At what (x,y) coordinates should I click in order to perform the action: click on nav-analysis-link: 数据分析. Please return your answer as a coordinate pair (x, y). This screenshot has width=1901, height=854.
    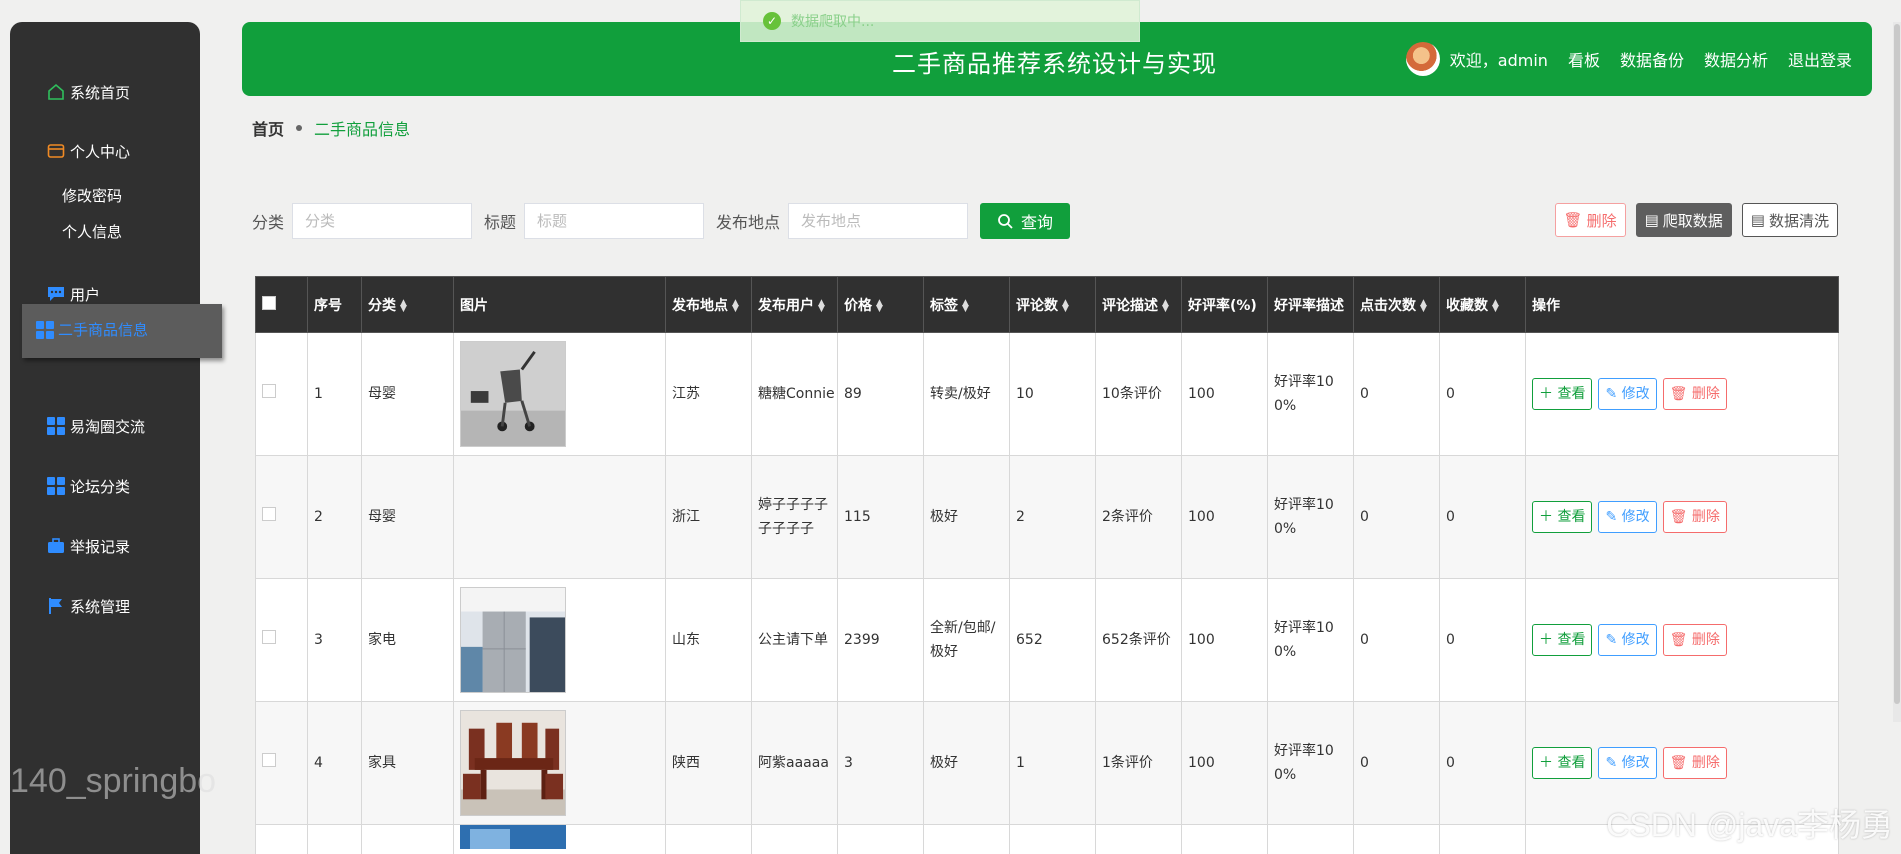
    Looking at the image, I should click on (1736, 59).